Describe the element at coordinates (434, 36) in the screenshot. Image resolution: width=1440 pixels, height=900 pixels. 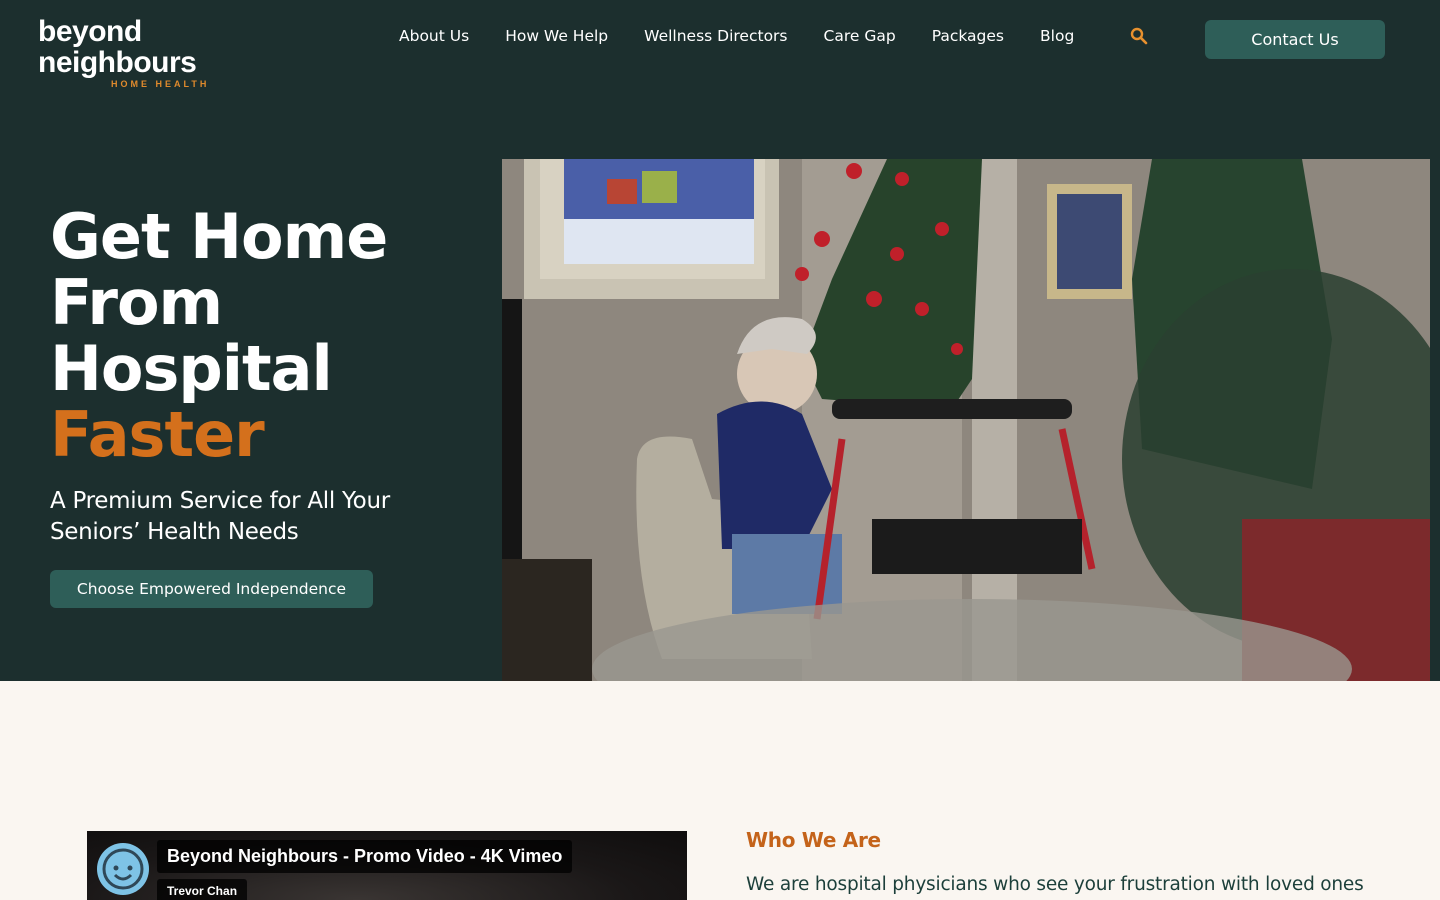
I see `nav-about-us: About Us` at that location.